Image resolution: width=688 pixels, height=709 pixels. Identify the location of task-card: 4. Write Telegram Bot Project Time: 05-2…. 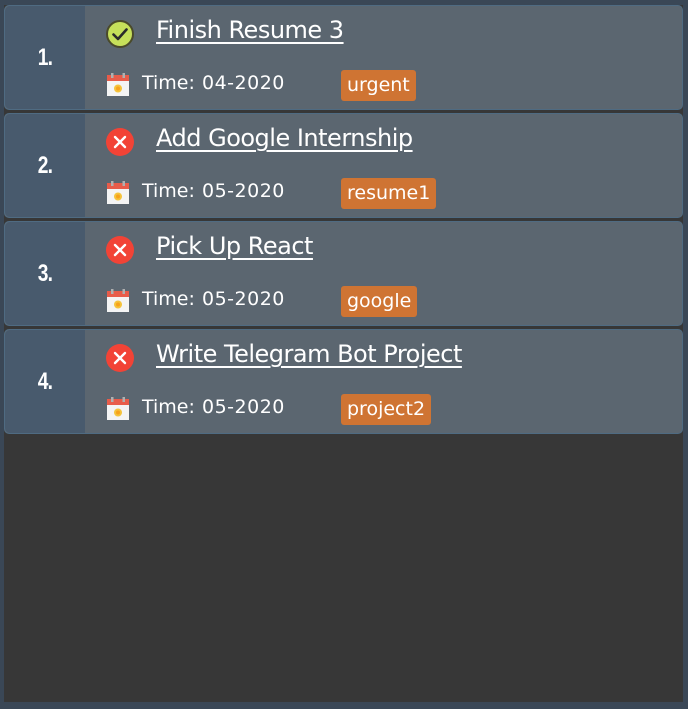
(343, 381).